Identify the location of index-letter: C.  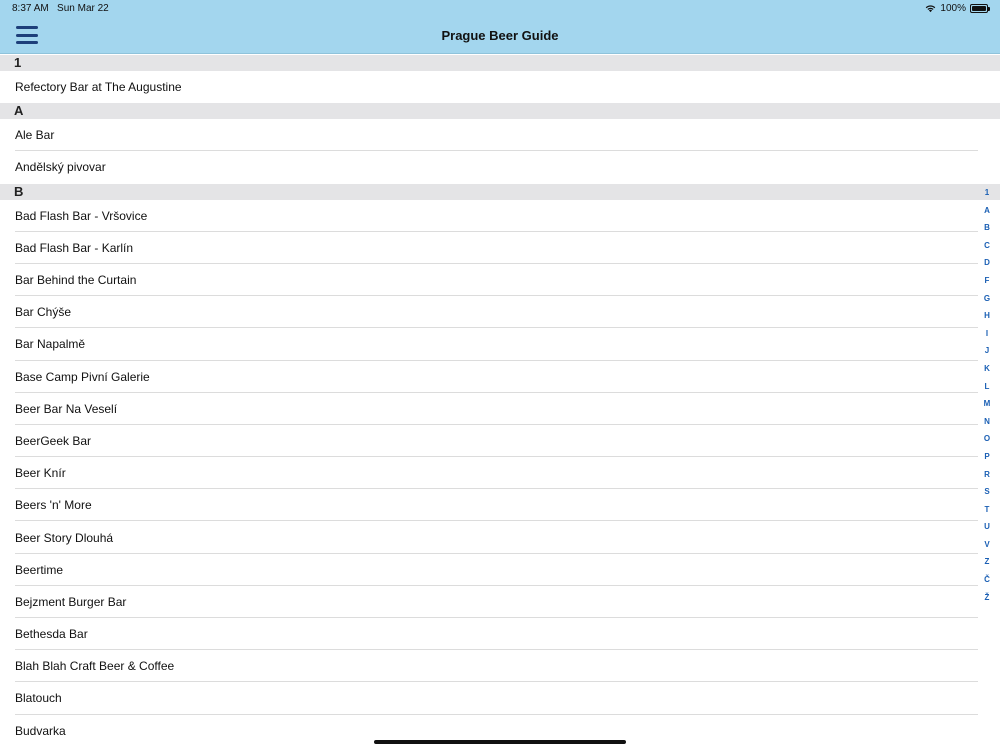
(987, 249).